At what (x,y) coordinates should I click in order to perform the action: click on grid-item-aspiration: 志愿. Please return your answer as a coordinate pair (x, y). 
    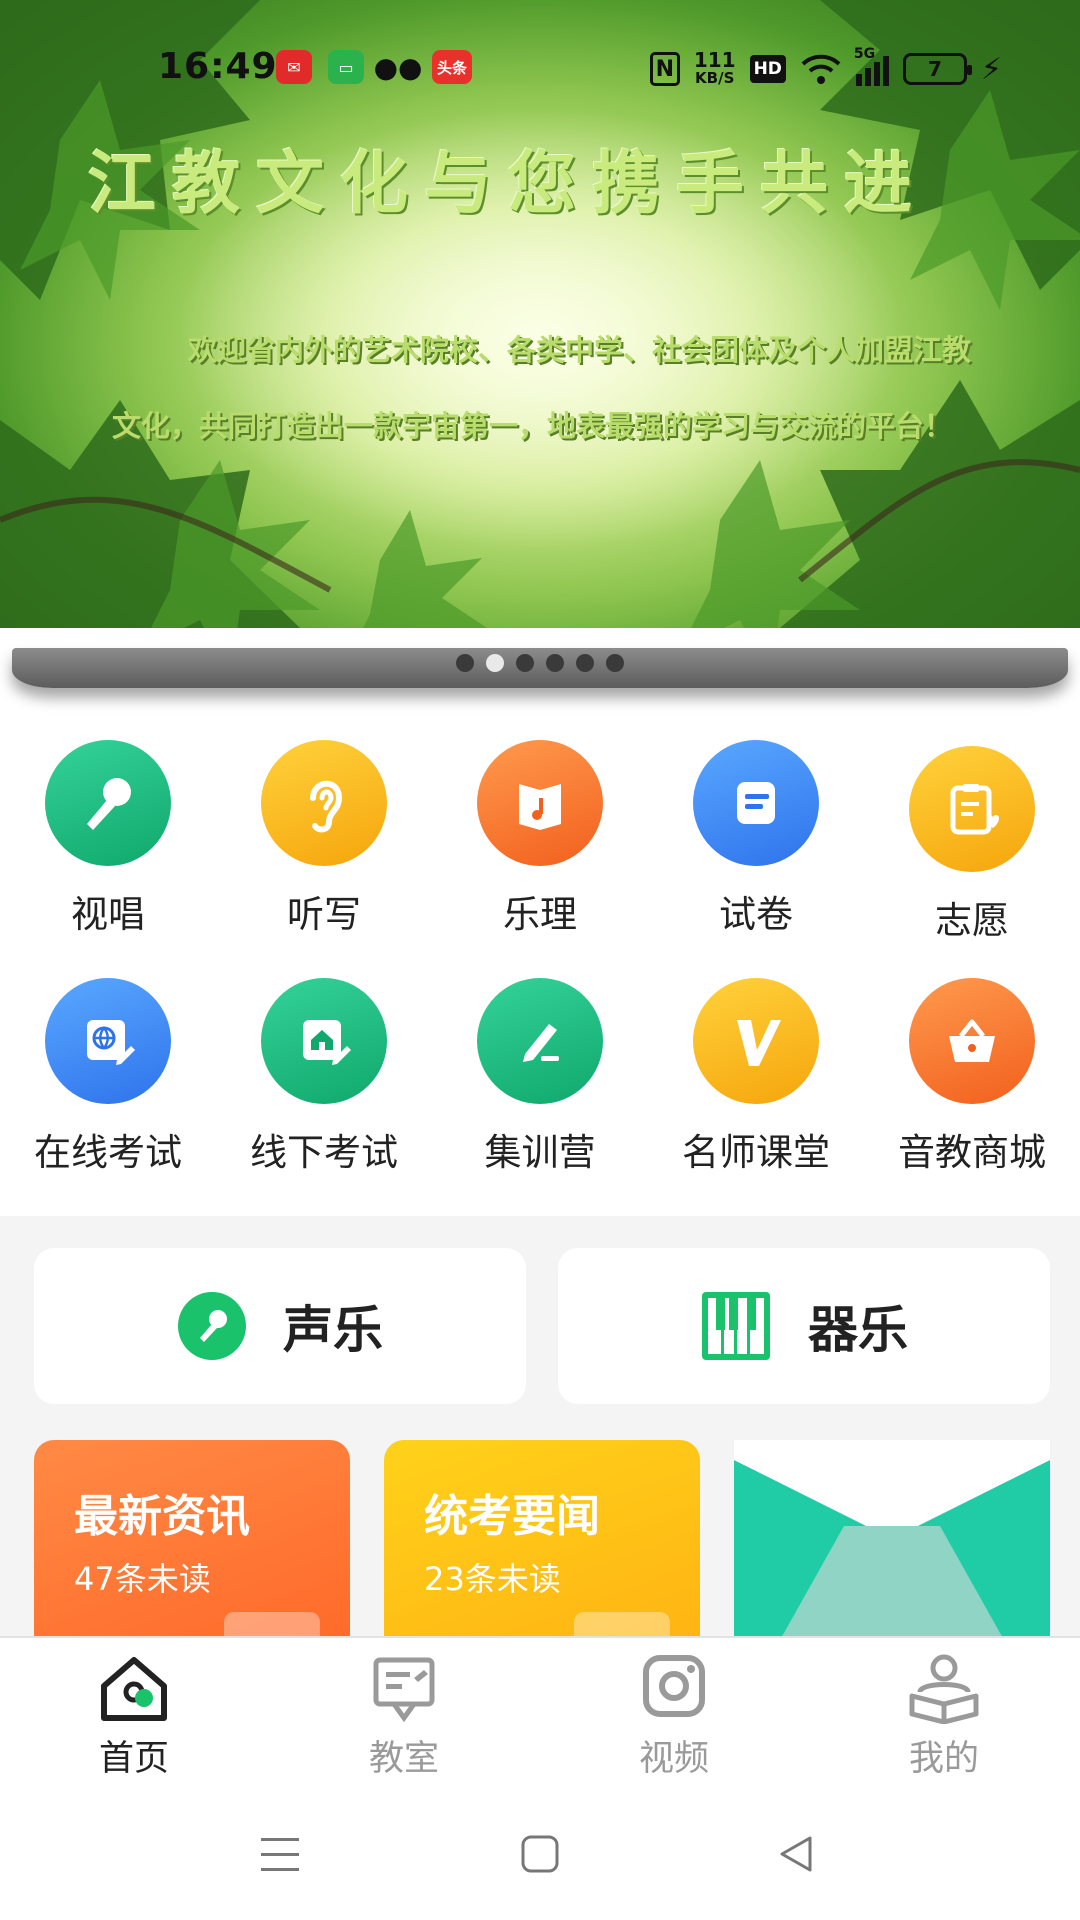
    Looking at the image, I should click on (972, 845).